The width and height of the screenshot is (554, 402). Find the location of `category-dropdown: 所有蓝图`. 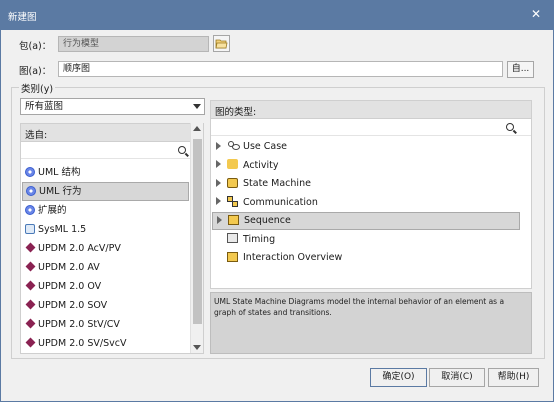

category-dropdown: 所有蓝图 is located at coordinates (112, 106).